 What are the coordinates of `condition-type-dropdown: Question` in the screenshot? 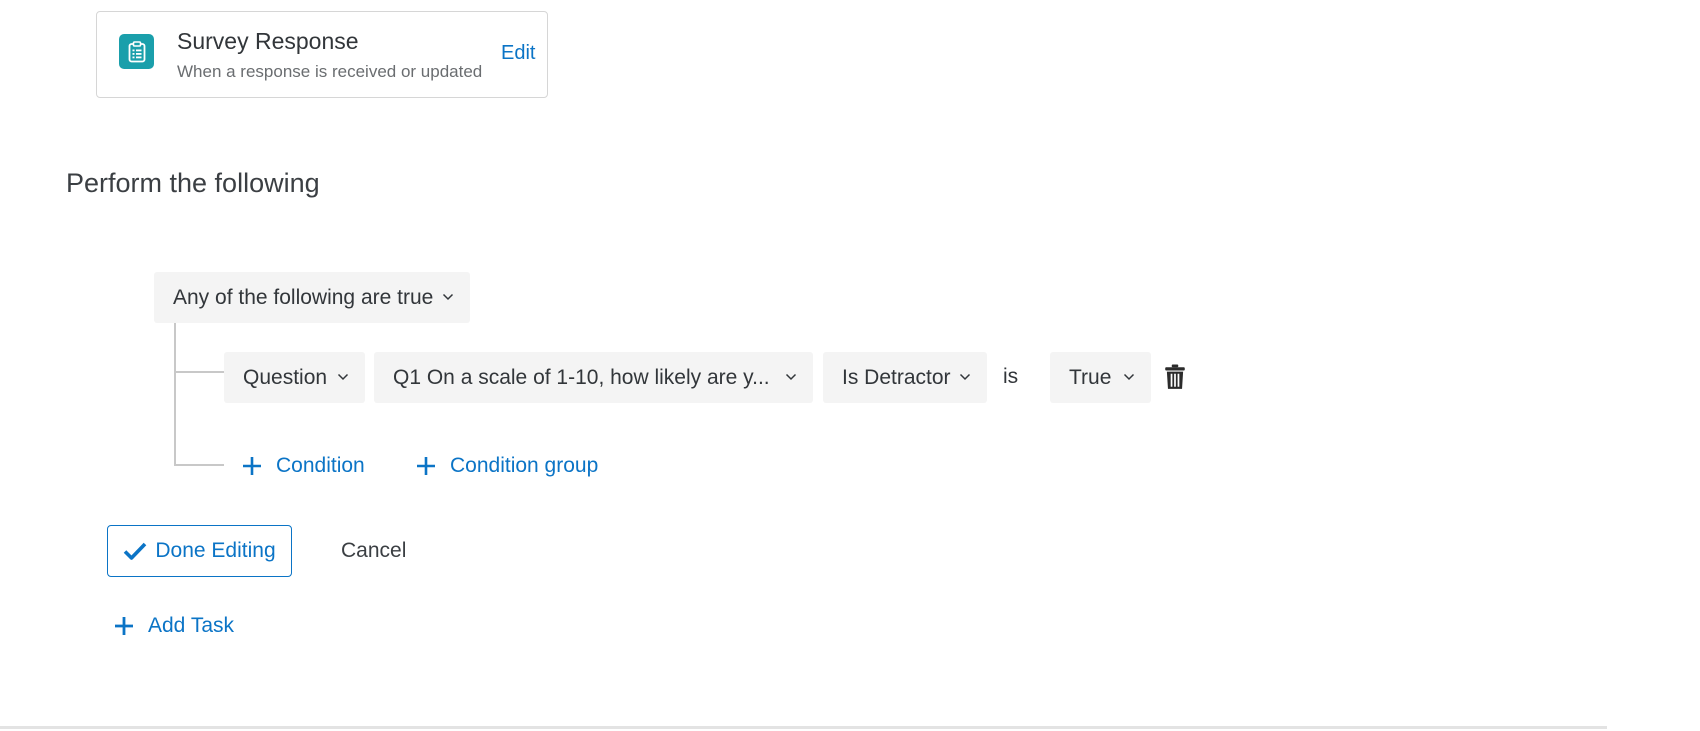 It's located at (294, 377).